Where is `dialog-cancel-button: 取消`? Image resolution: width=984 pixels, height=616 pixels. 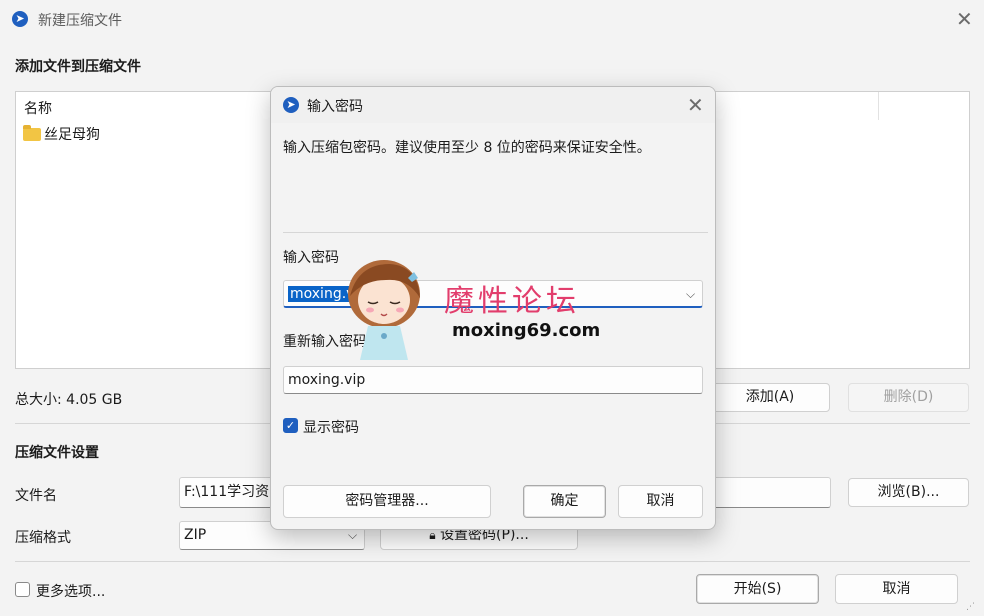 dialog-cancel-button: 取消 is located at coordinates (660, 501).